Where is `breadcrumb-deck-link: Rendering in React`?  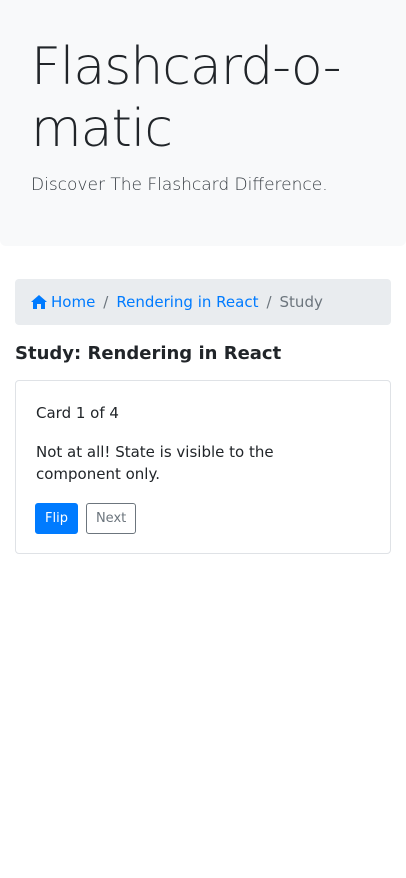
breadcrumb-deck-link: Rendering in React is located at coordinates (187, 302).